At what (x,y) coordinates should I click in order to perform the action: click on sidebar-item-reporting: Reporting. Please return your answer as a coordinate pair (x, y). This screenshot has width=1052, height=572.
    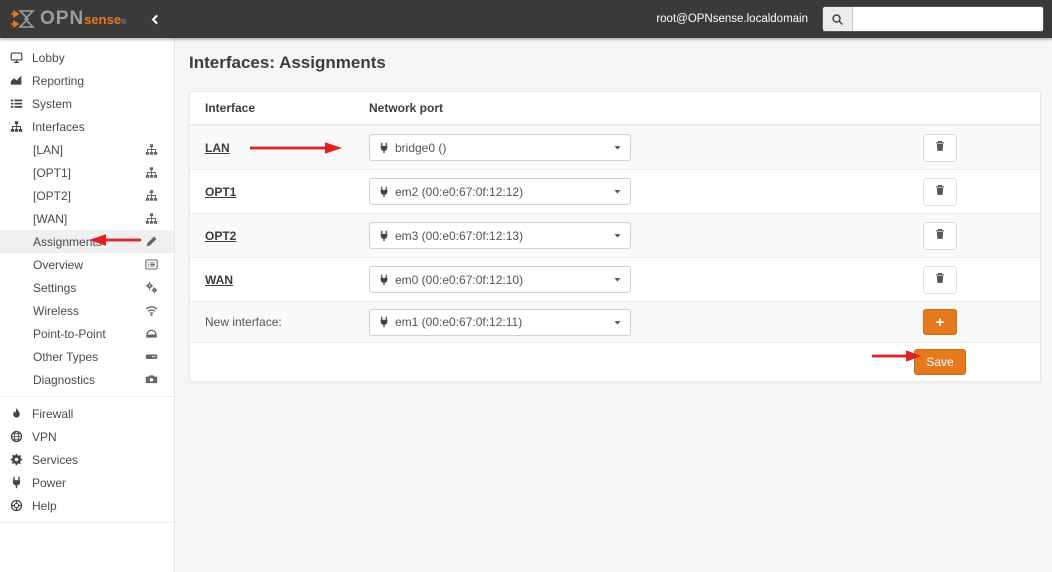
    Looking at the image, I should click on (87, 80).